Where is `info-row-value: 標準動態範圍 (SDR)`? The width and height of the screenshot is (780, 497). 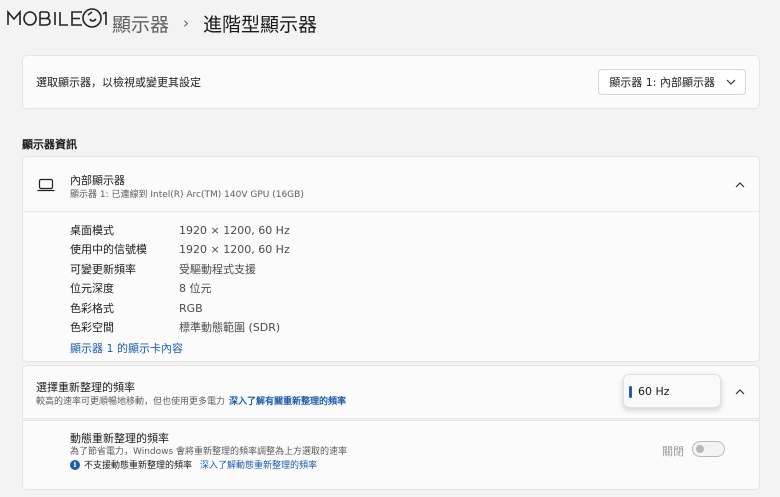 info-row-value: 標準動態範圍 (SDR) is located at coordinates (230, 327).